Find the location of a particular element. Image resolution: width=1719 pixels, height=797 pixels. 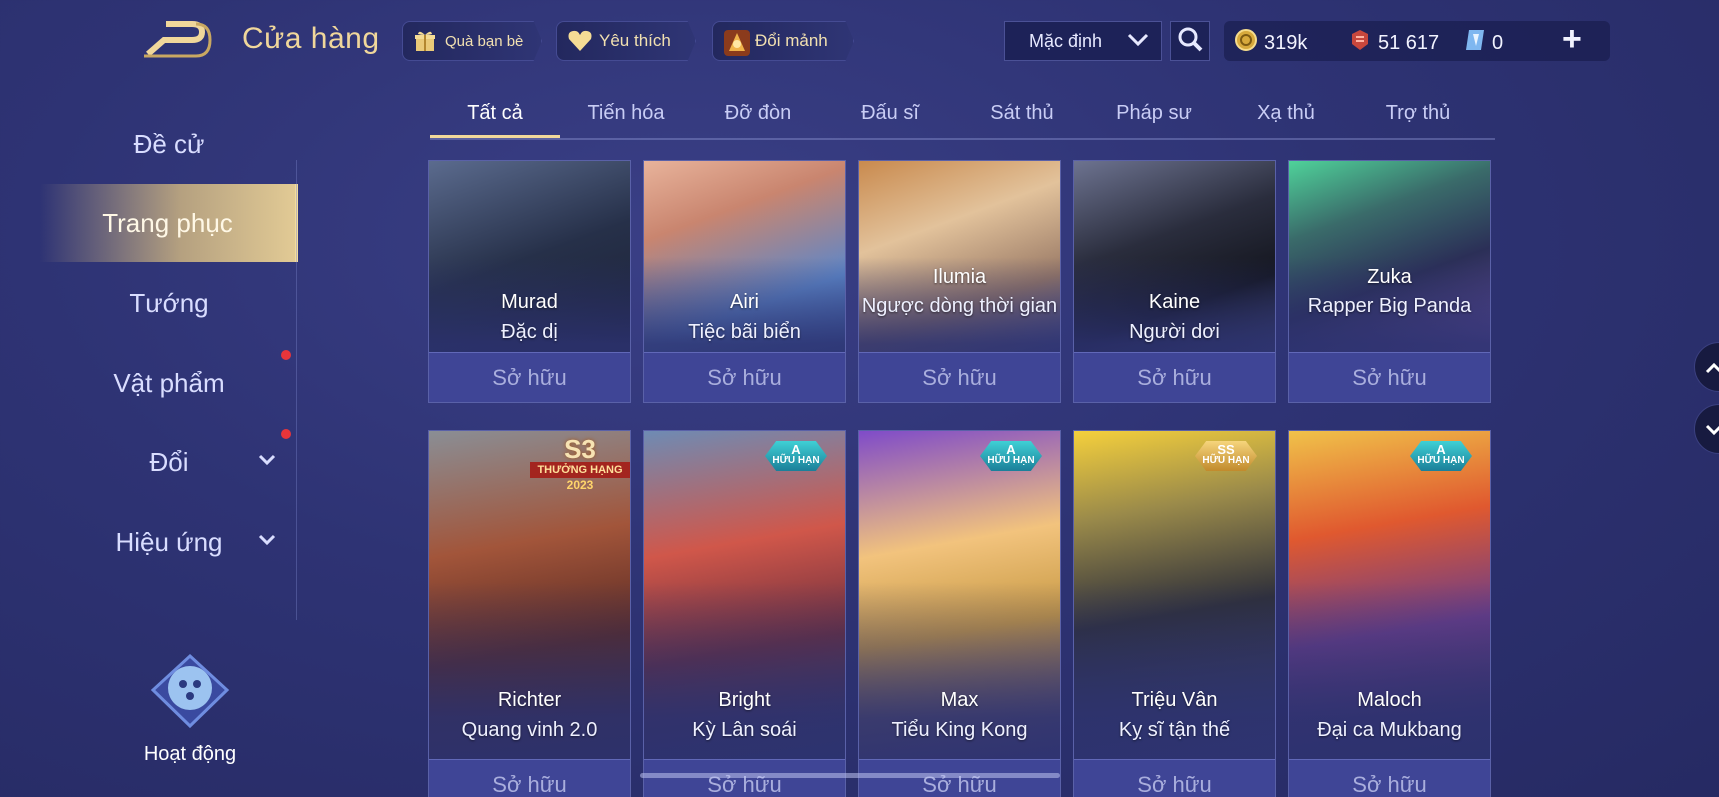

back-icon is located at coordinates (176, 40).